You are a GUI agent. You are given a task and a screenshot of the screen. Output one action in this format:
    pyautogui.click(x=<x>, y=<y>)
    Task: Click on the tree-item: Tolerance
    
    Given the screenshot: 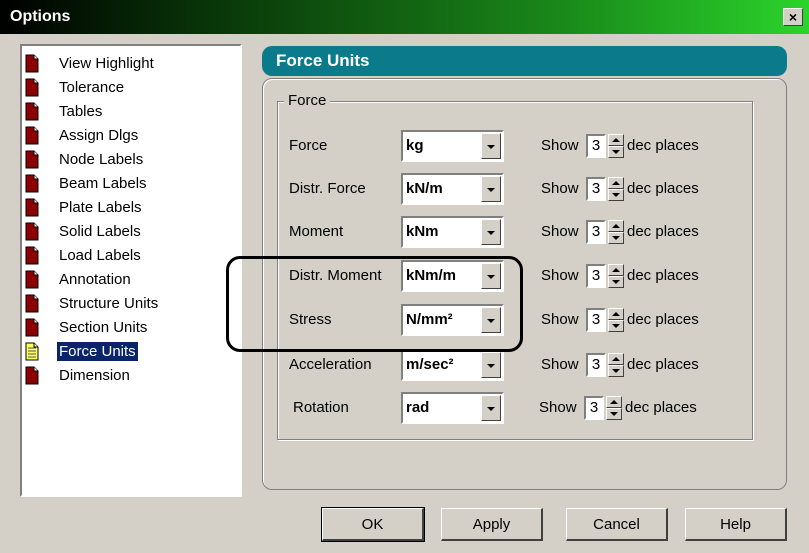 What is the action you would take?
    pyautogui.click(x=131, y=87)
    